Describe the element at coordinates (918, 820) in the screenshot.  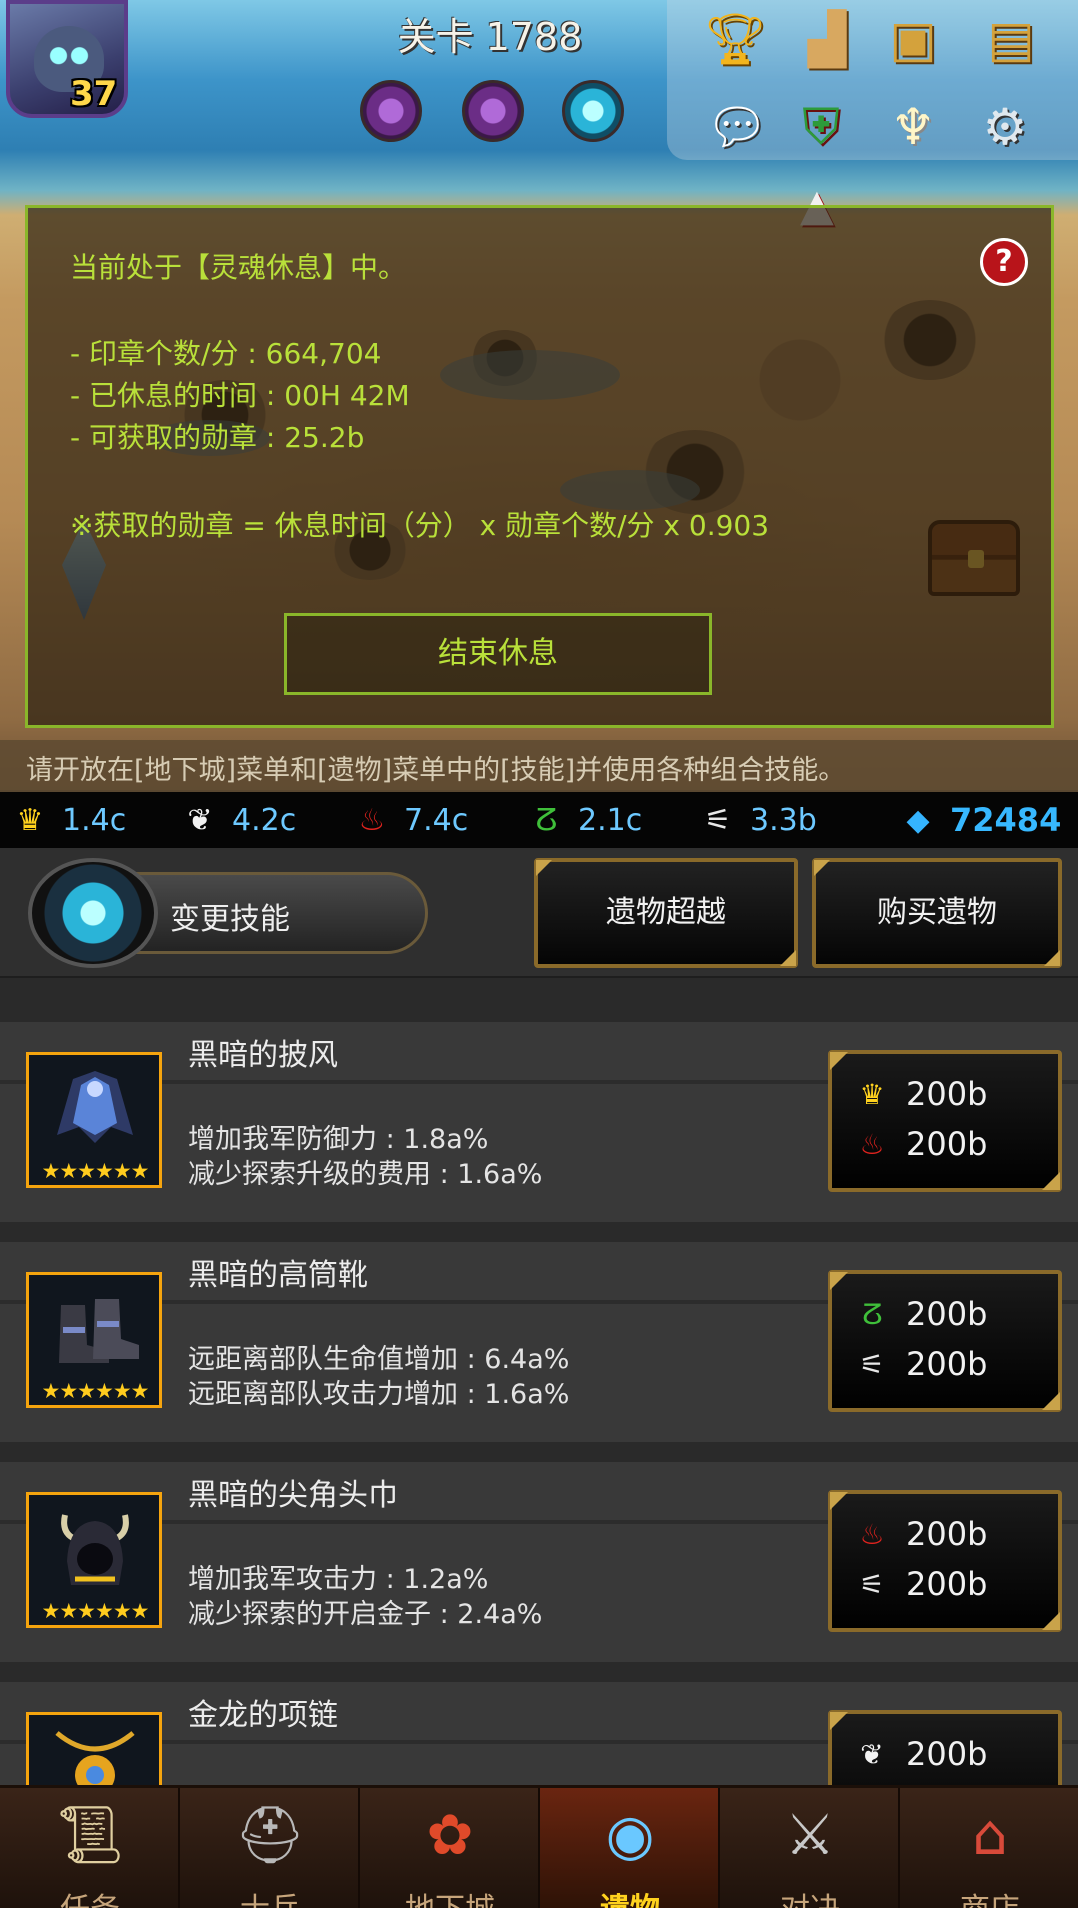
I see `diamond-gem-icon: ◆` at that location.